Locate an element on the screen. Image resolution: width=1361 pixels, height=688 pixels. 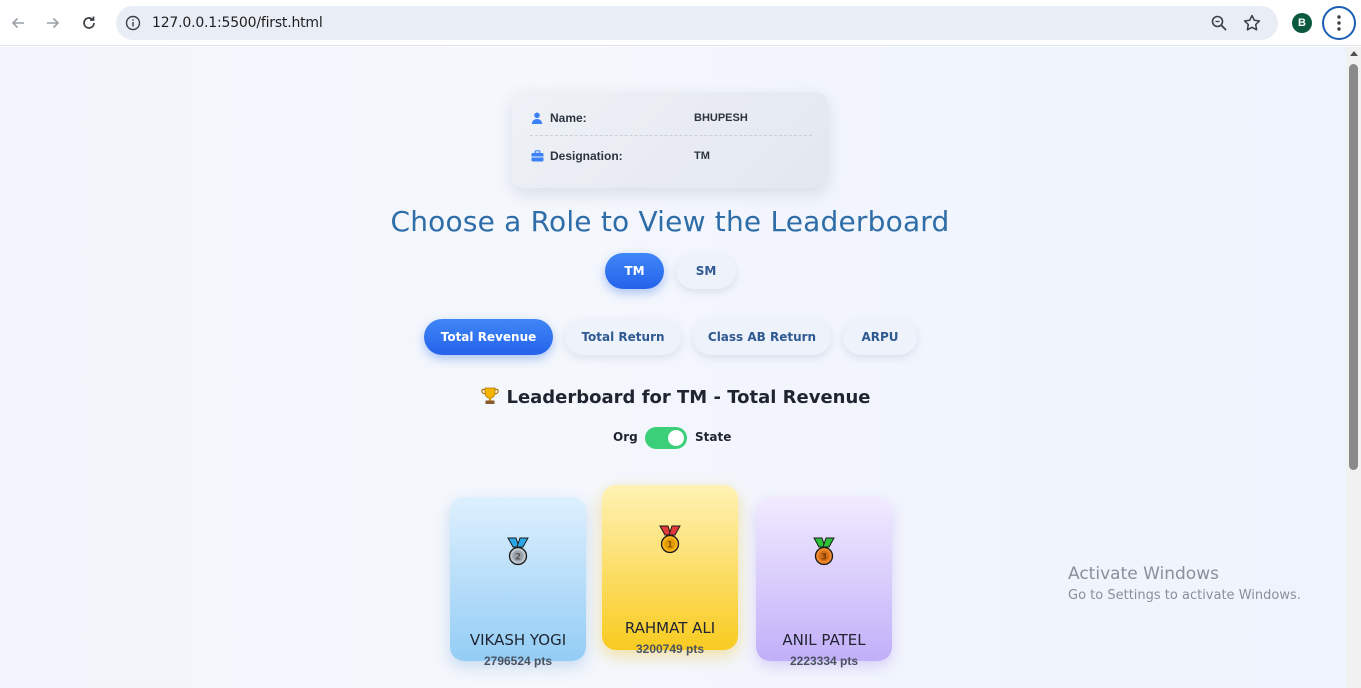
profile-card: Name: BHUPESH Designation: TM is located at coordinates (670, 140).